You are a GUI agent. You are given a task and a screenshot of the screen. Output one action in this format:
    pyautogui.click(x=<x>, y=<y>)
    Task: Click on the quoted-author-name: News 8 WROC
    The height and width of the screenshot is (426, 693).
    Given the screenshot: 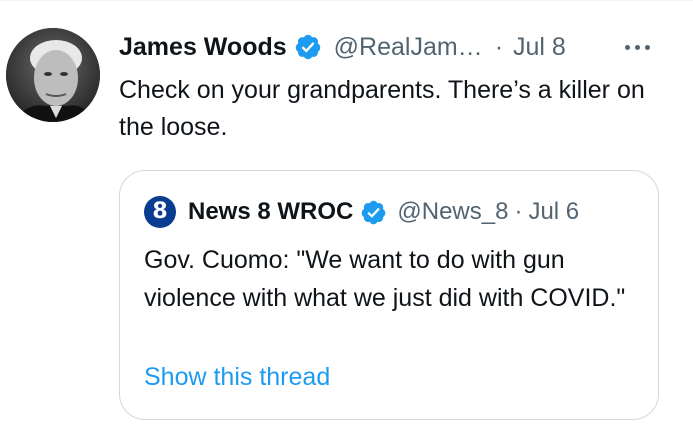 What is the action you would take?
    pyautogui.click(x=271, y=211)
    